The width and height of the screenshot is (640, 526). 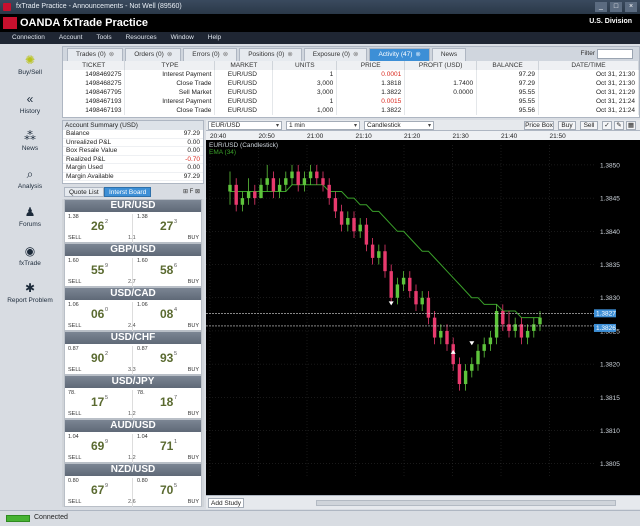 What do you see at coordinates (153, 54) in the screenshot?
I see `tab-orders: Orders (0) ⊗` at bounding box center [153, 54].